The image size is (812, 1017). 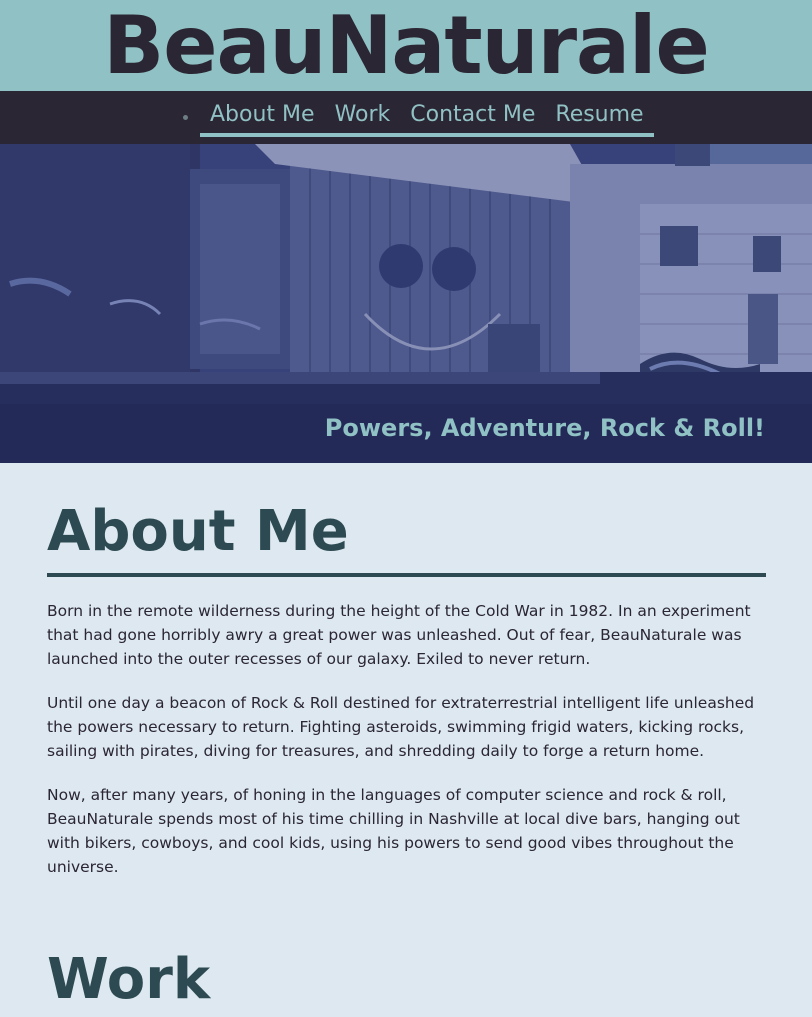 What do you see at coordinates (185, 117) in the screenshot?
I see `nav-bullet-icon` at bounding box center [185, 117].